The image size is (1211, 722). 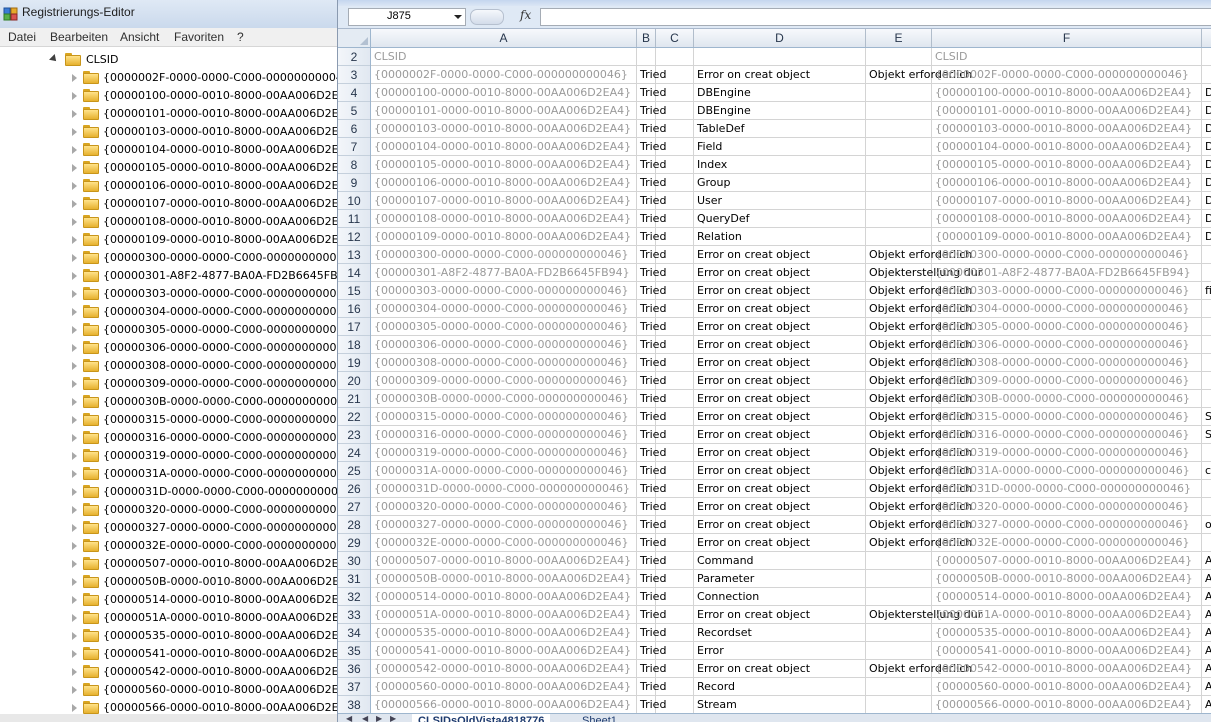 What do you see at coordinates (209, 312) in the screenshot?
I see `tree-node: {00000304-0000-0000-C000-000000000046}` at bounding box center [209, 312].